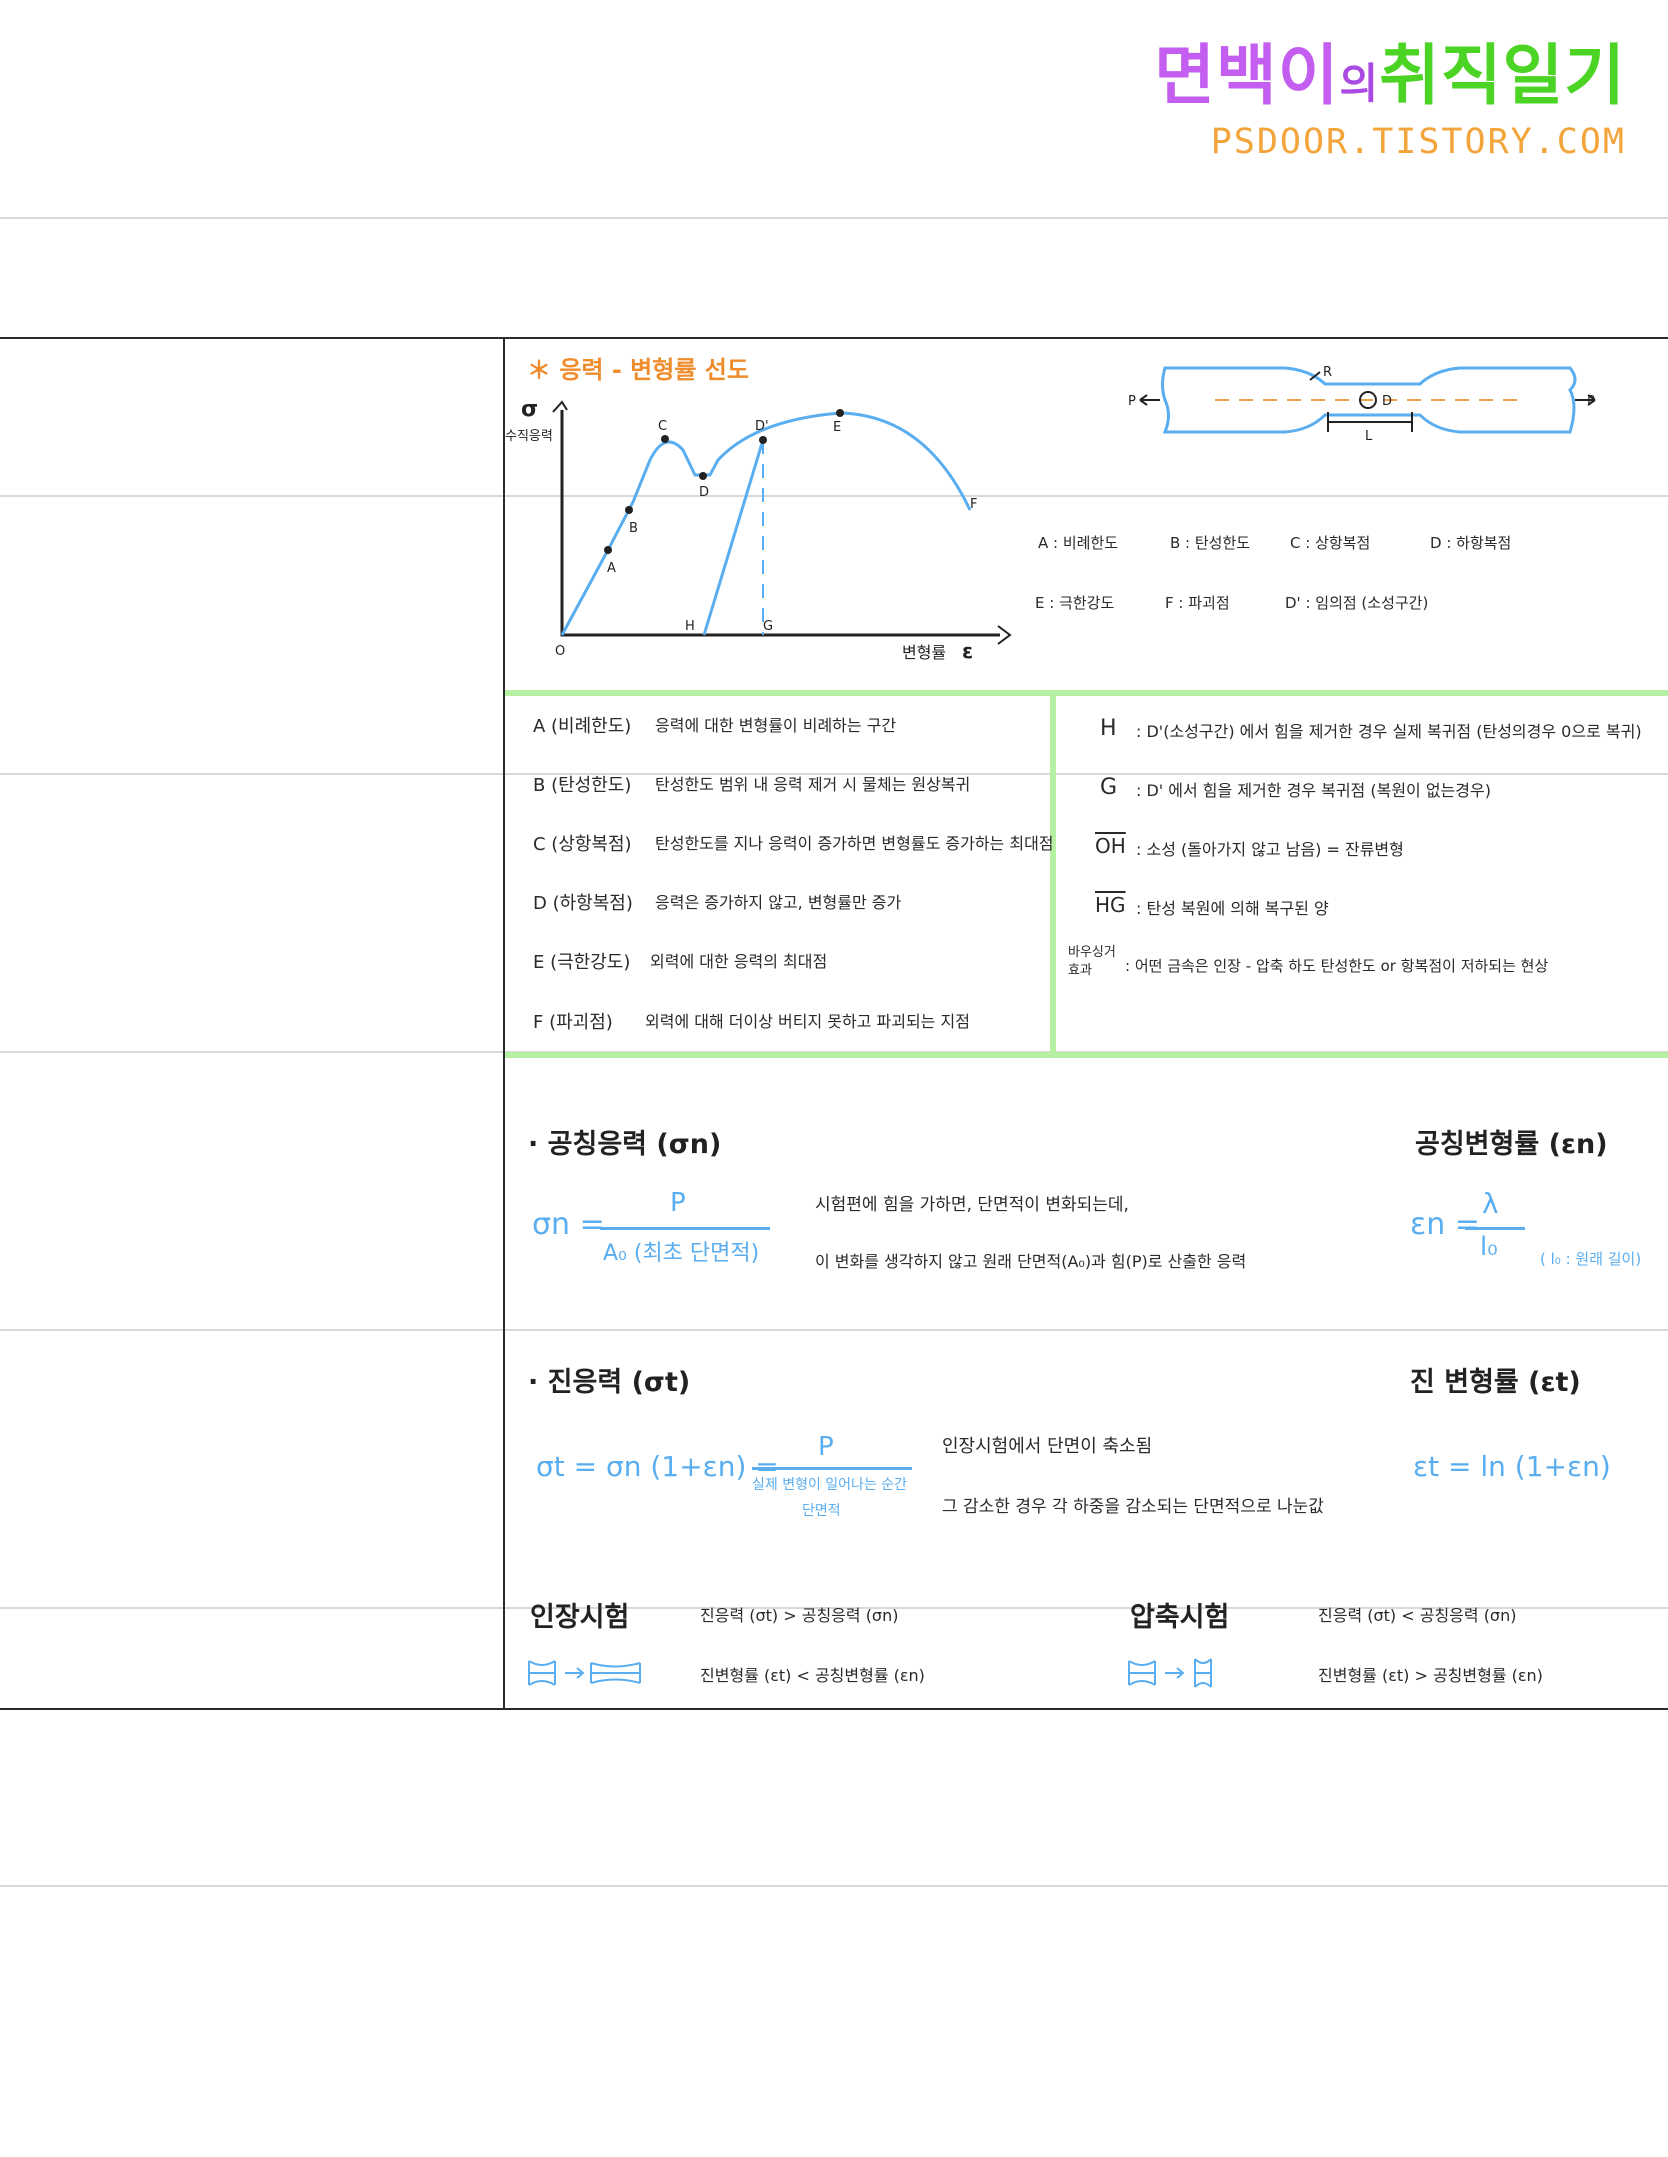  What do you see at coordinates (560, 406) in the screenshot?
I see `y-axis-tick` at bounding box center [560, 406].